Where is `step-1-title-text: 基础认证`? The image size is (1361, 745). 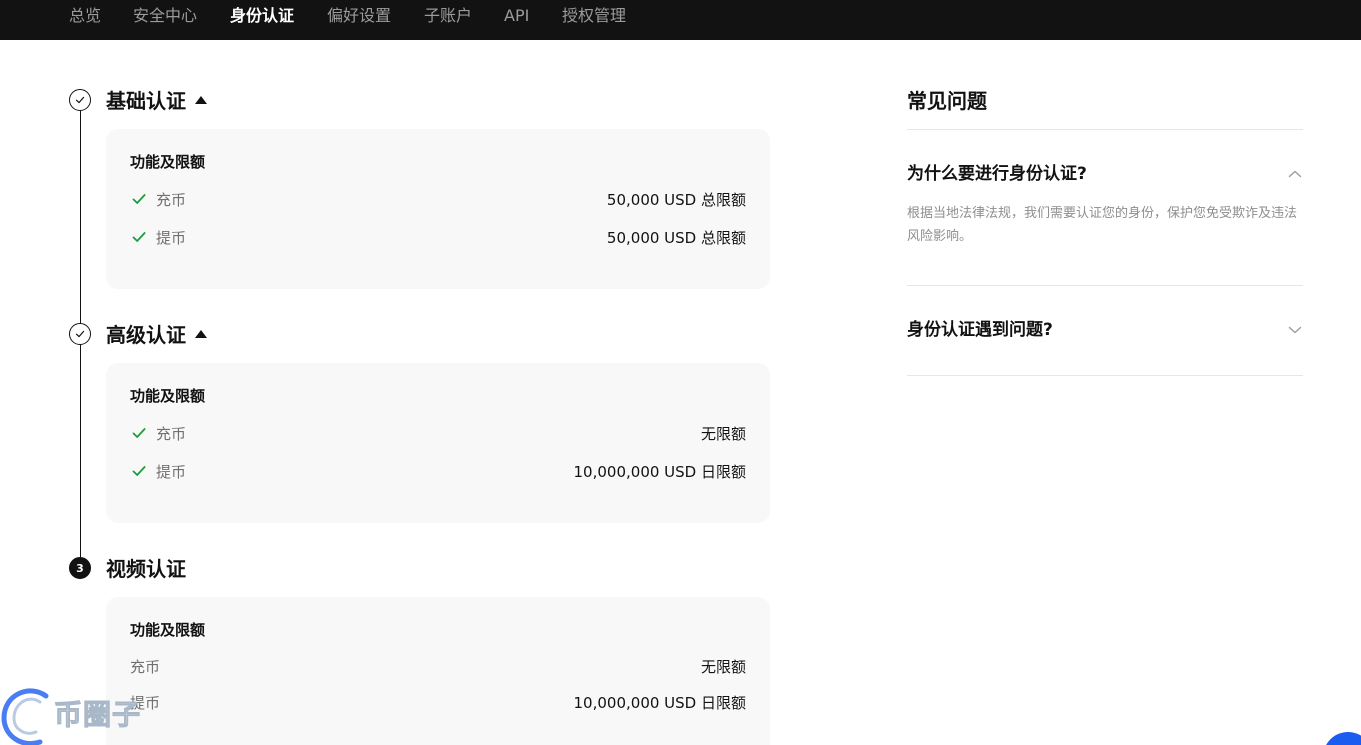
step-1-title-text: 基础认证 is located at coordinates (146, 101).